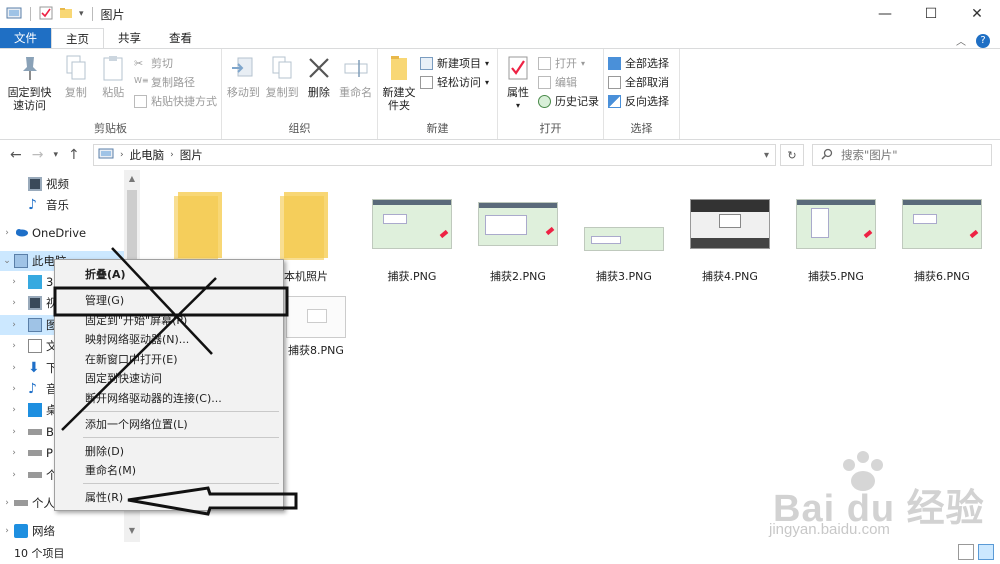 The height and width of the screenshot is (564, 1000). I want to click on close-button: ✕, so click(977, 14).